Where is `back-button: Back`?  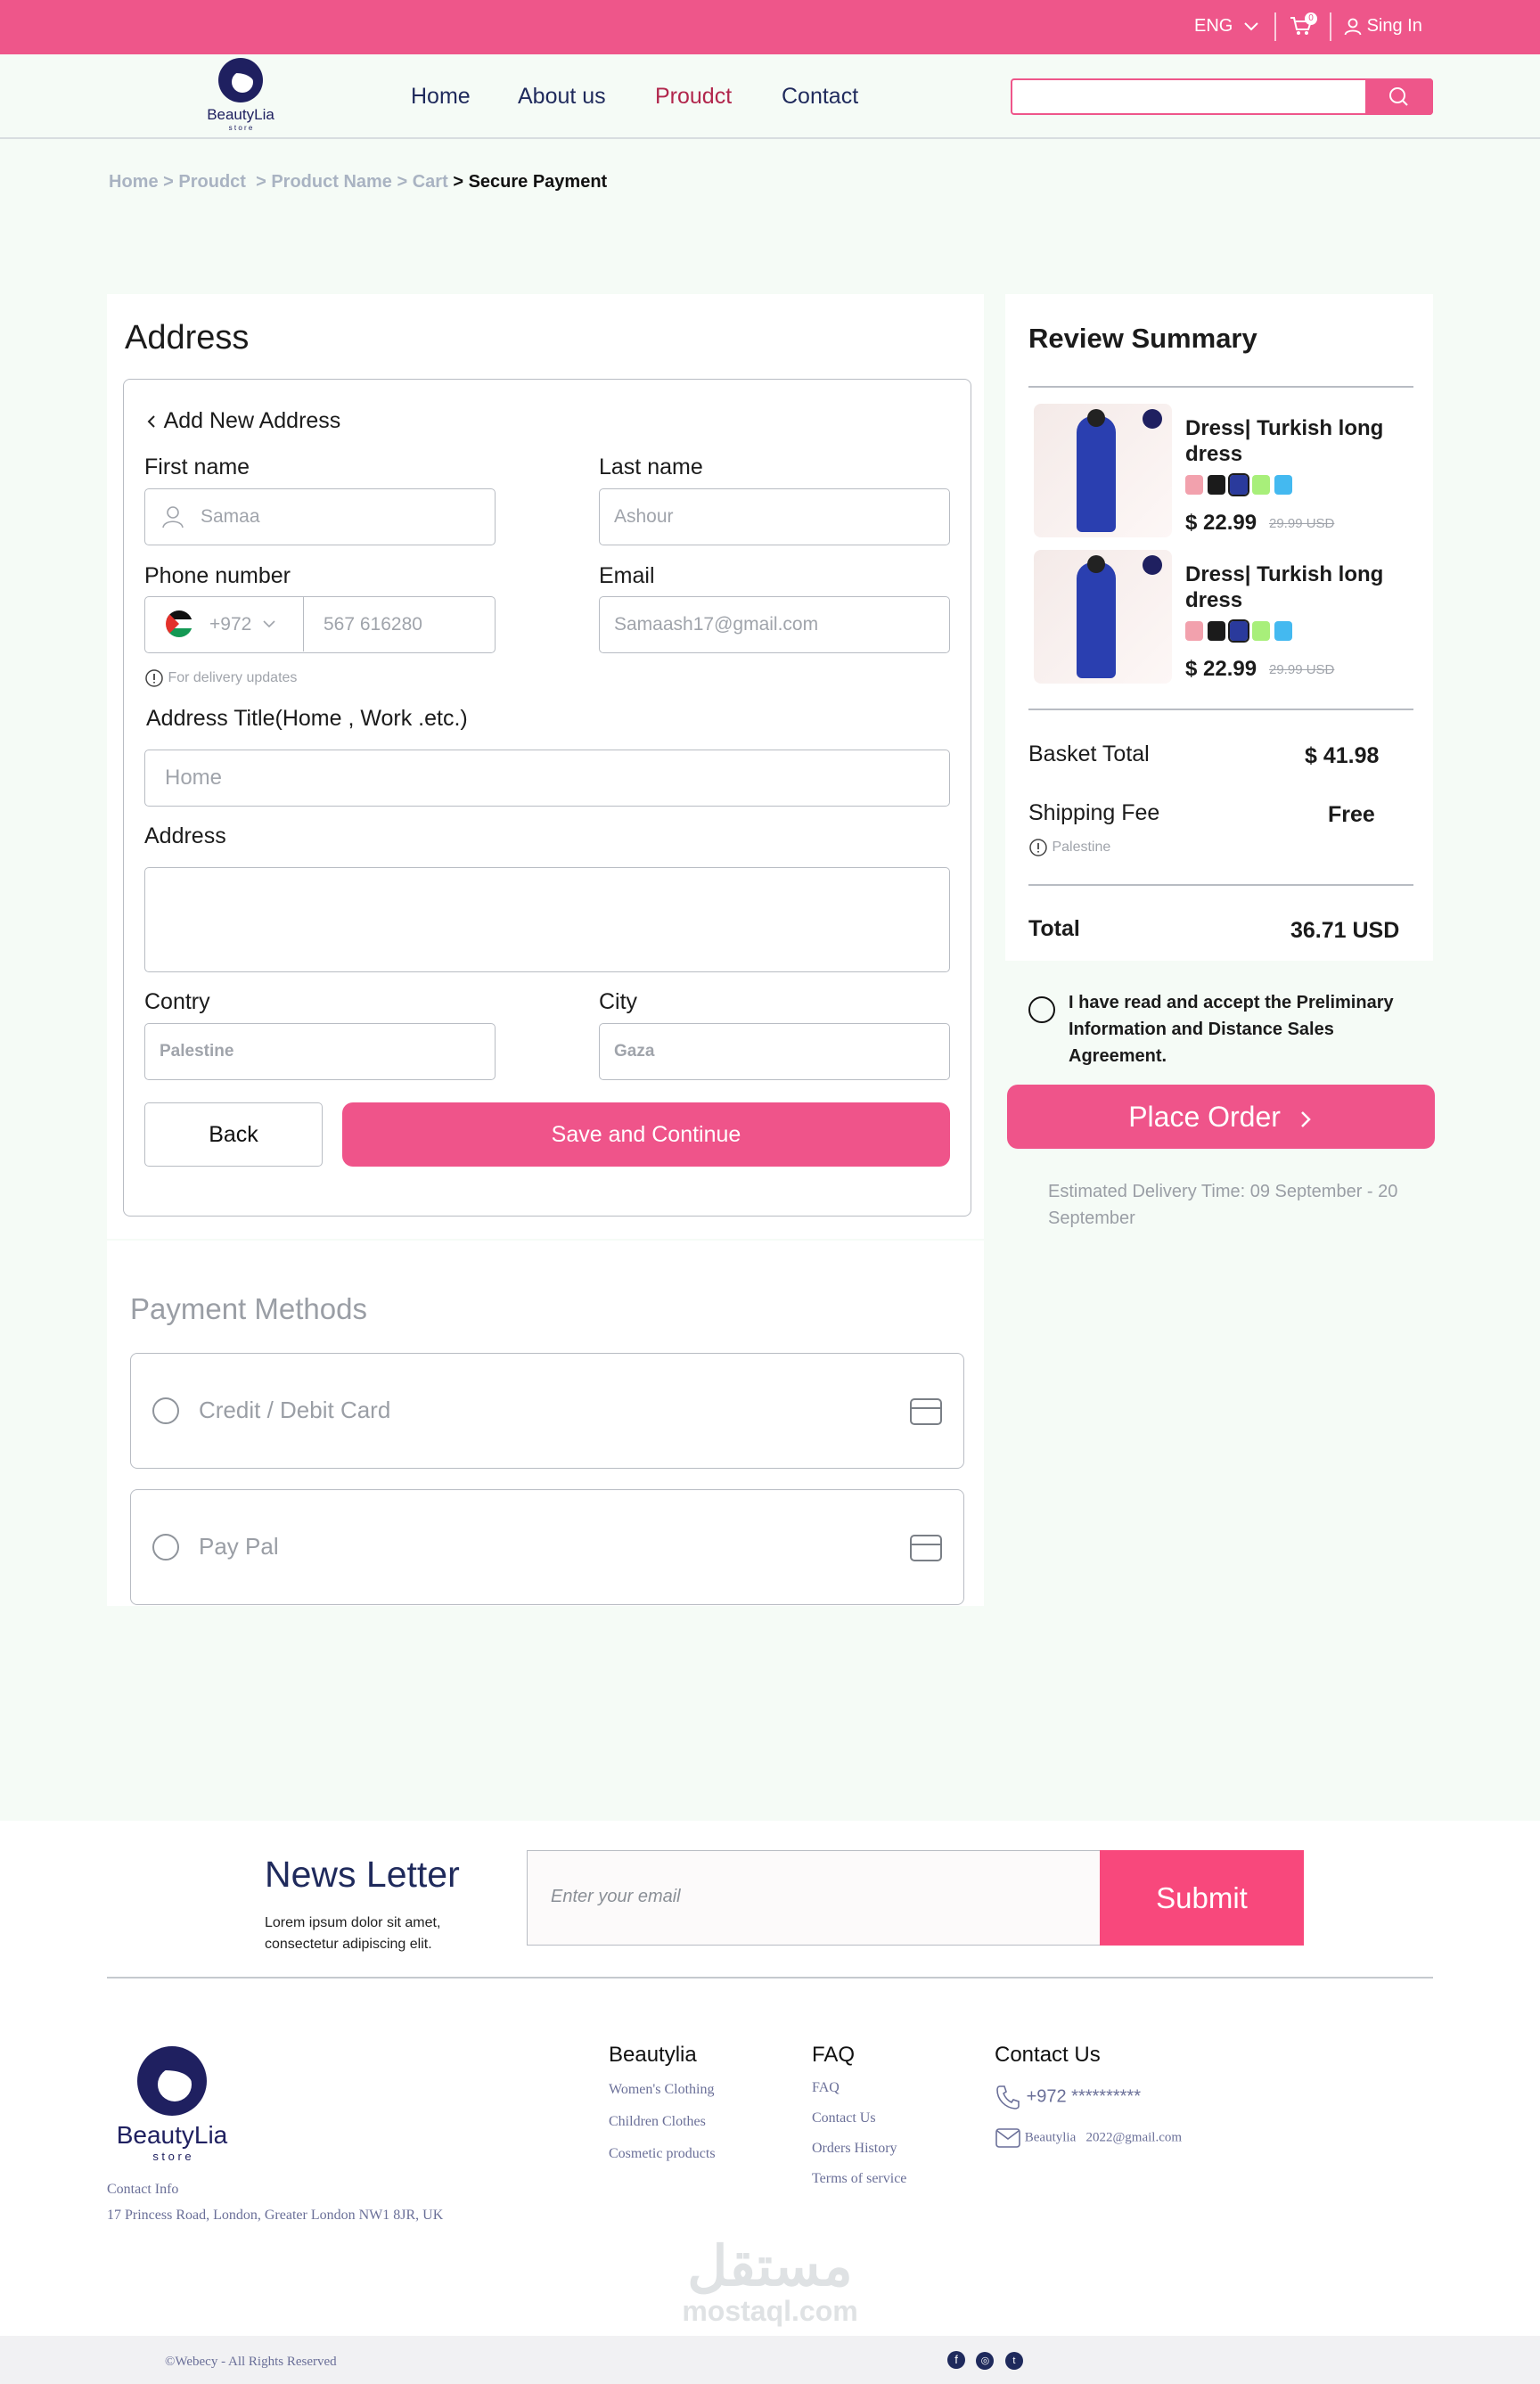
back-button: Back is located at coordinates (233, 1134).